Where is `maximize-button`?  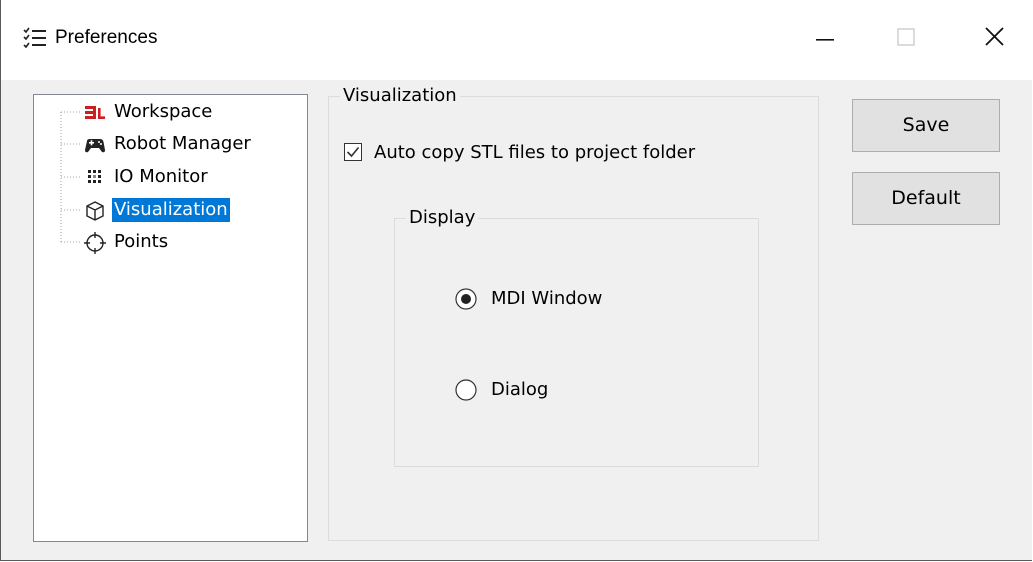
maximize-button is located at coordinates (907, 38).